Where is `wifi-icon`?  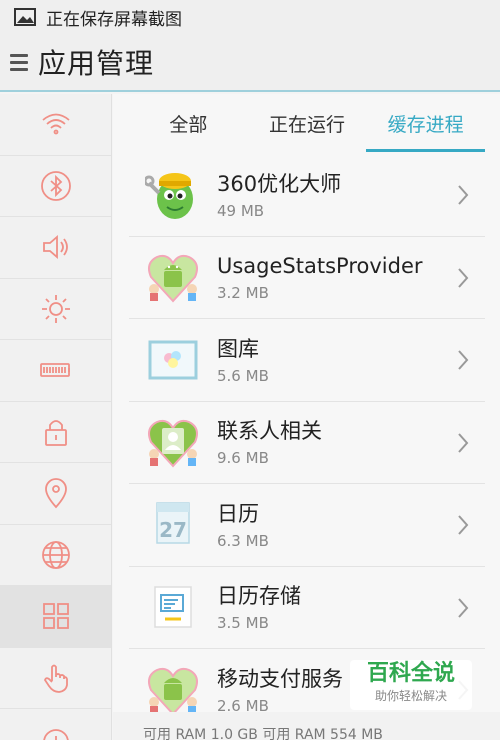 wifi-icon is located at coordinates (55, 124).